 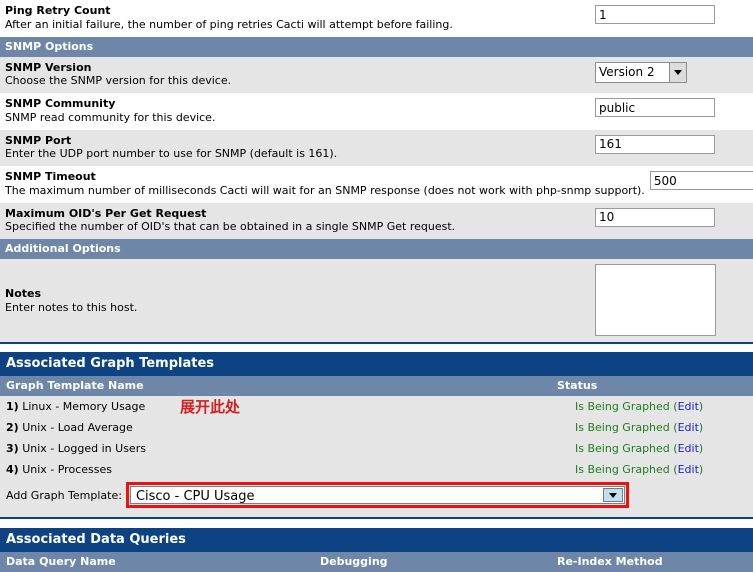 What do you see at coordinates (61, 561) in the screenshot?
I see `column-header-data-query-name: Data Query Name` at bounding box center [61, 561].